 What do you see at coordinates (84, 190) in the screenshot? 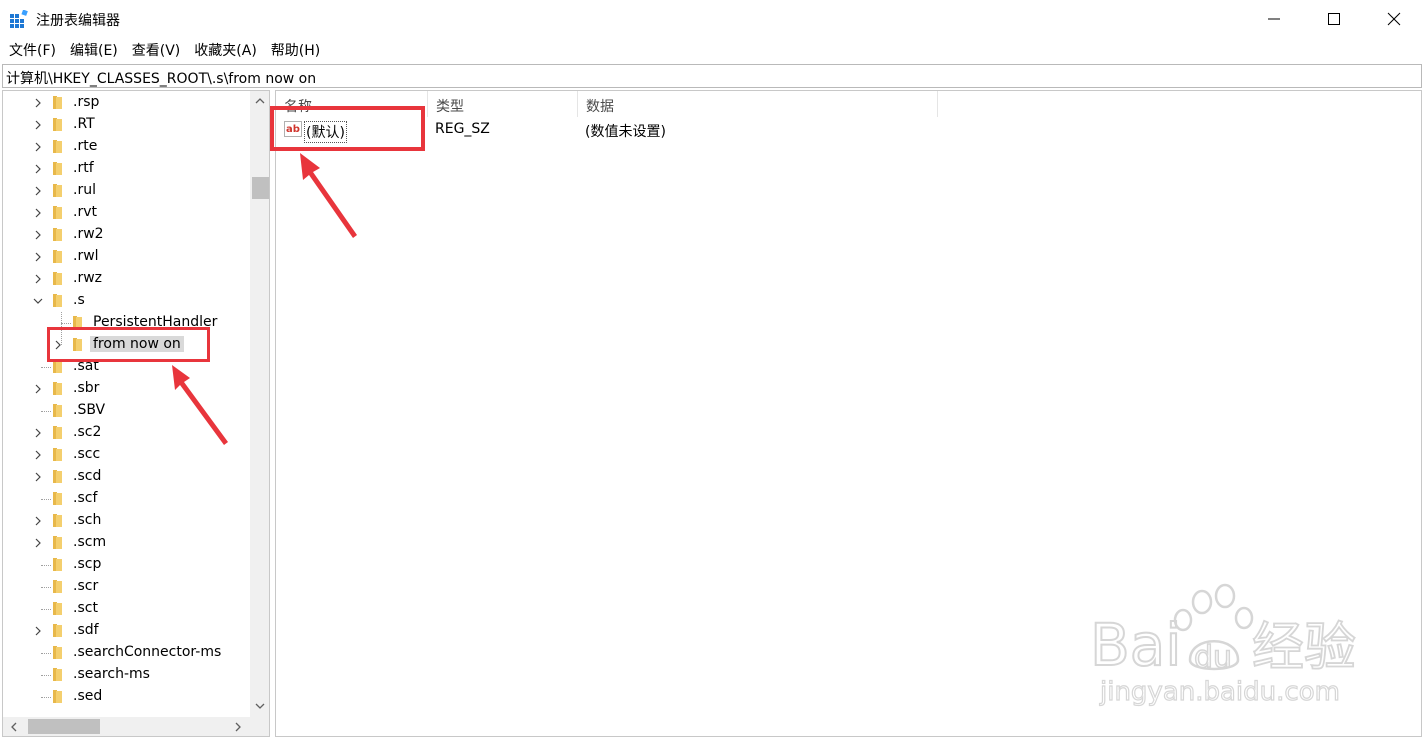
I see `tree-item-label: .rul` at bounding box center [84, 190].